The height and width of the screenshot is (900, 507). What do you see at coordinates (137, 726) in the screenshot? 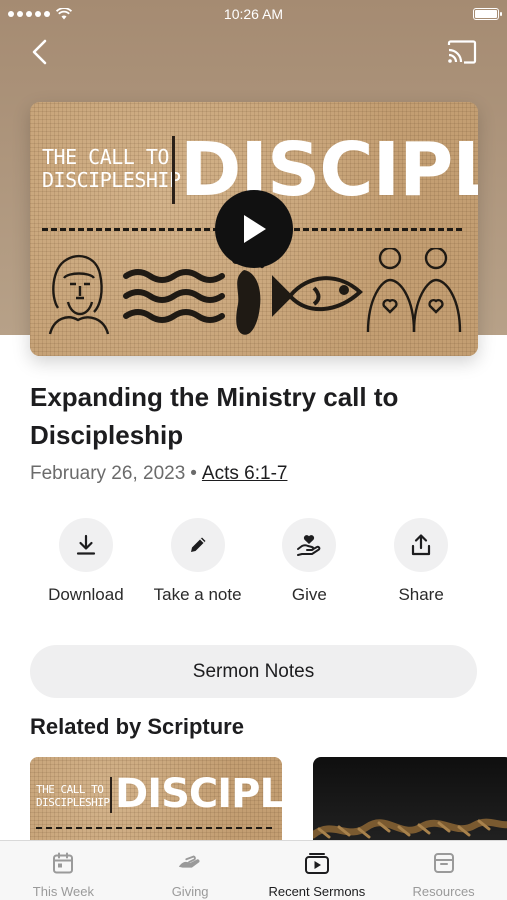
I see `related-section-title: Related by Scripture` at bounding box center [137, 726].